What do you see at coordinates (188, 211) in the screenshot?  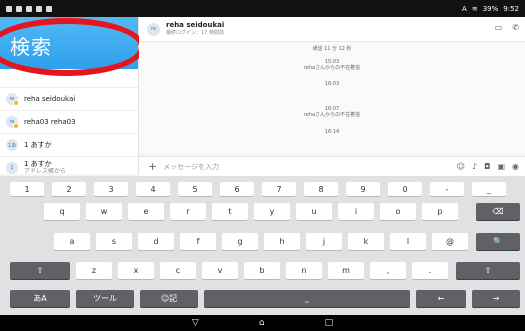 I see `key-r: r` at bounding box center [188, 211].